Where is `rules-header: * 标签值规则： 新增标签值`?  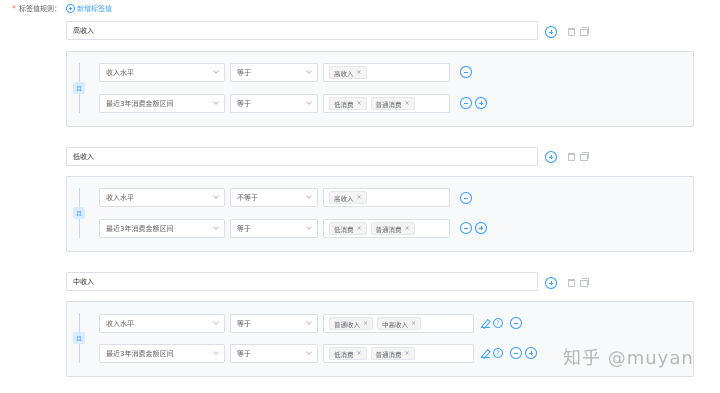 rules-header: * 标签值规则： 新增标签值 is located at coordinates (62, 8).